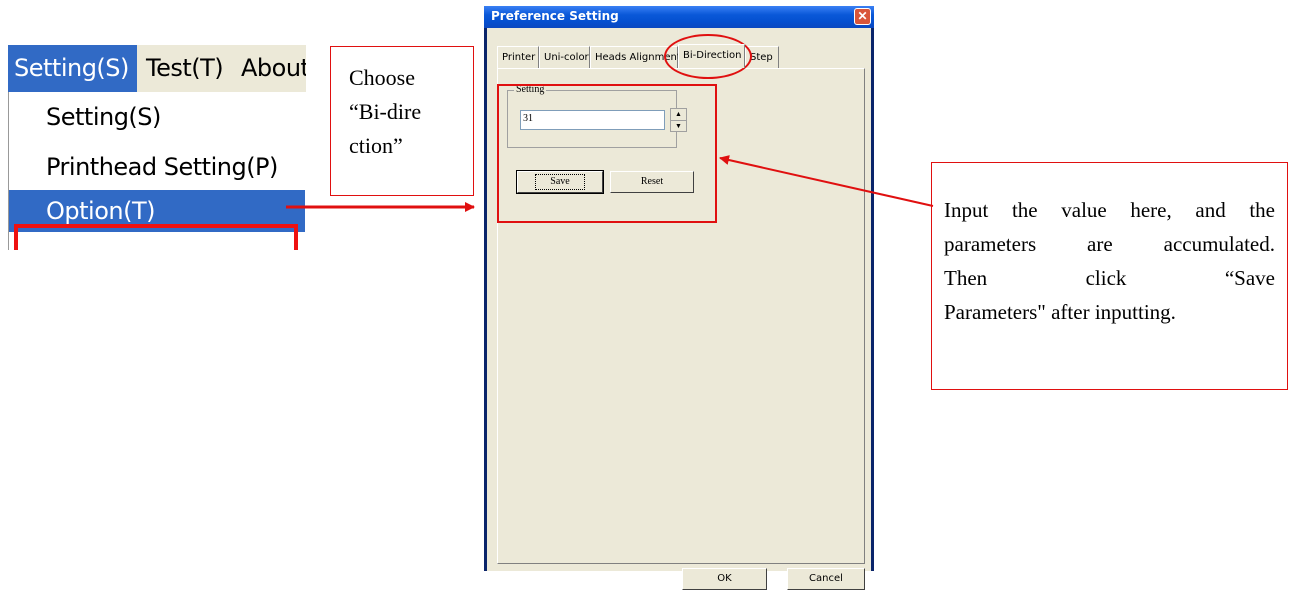 The width and height of the screenshot is (1293, 590). Describe the element at coordinates (724, 579) in the screenshot. I see `ok-button: OK` at that location.